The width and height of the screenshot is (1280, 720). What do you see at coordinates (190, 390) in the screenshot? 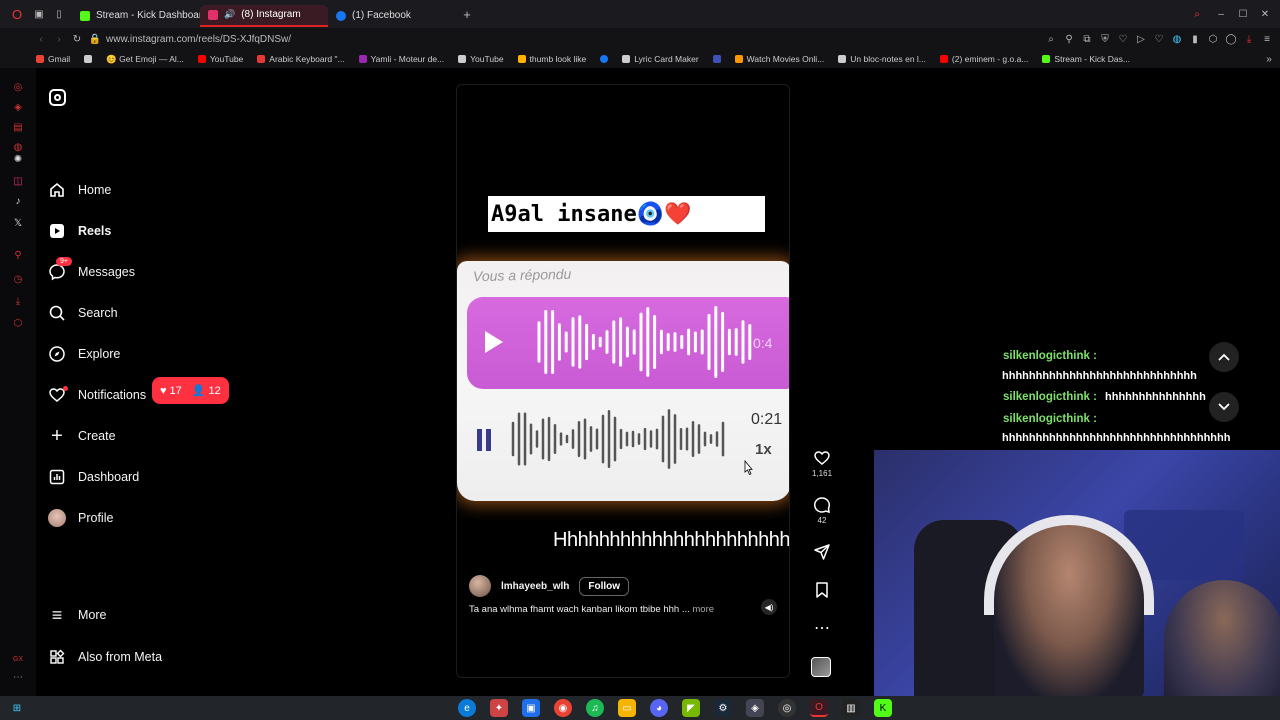
I see `notification-popup: ♥ 17 👤 12` at bounding box center [190, 390].